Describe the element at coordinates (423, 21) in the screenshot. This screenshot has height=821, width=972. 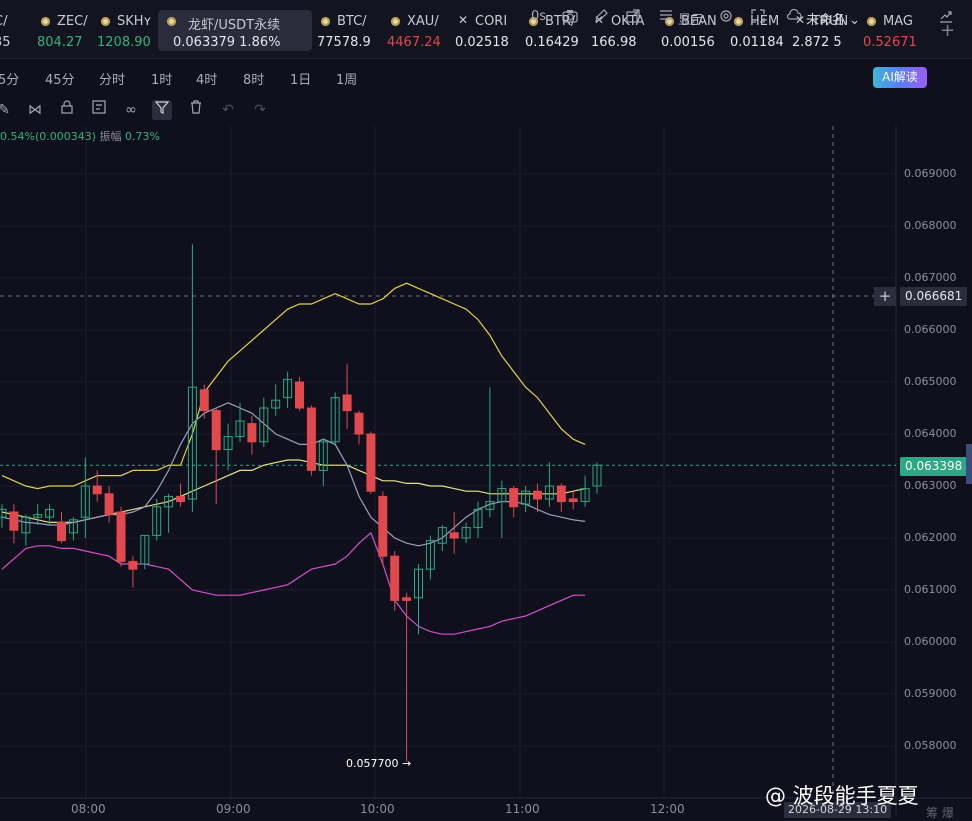
I see `ticker-symbol: XAU/` at that location.